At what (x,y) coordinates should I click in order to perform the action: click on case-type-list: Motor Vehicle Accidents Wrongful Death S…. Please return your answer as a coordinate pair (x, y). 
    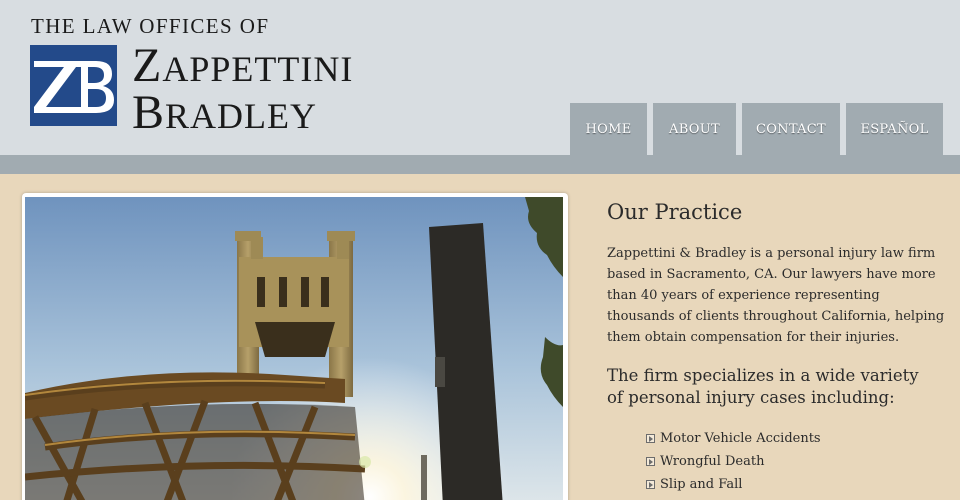
    Looking at the image, I should click on (733, 461).